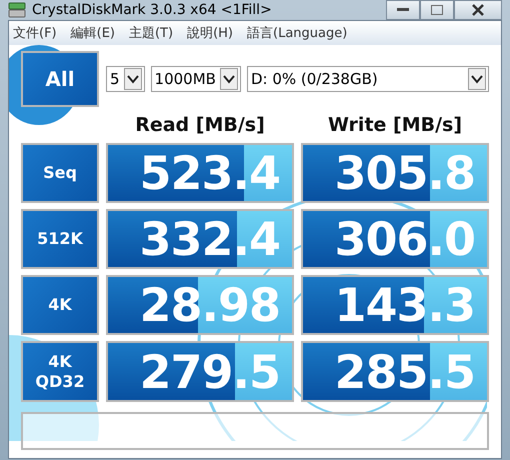 The height and width of the screenshot is (460, 510). Describe the element at coordinates (405, 305) in the screenshot. I see `result-value: 143.3` at that location.